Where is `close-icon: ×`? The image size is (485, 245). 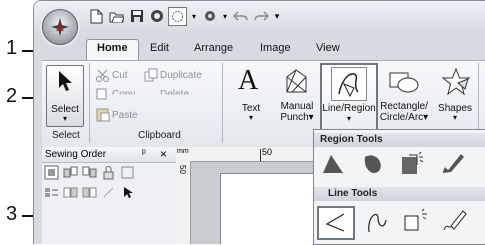 close-icon: × is located at coordinates (163, 154).